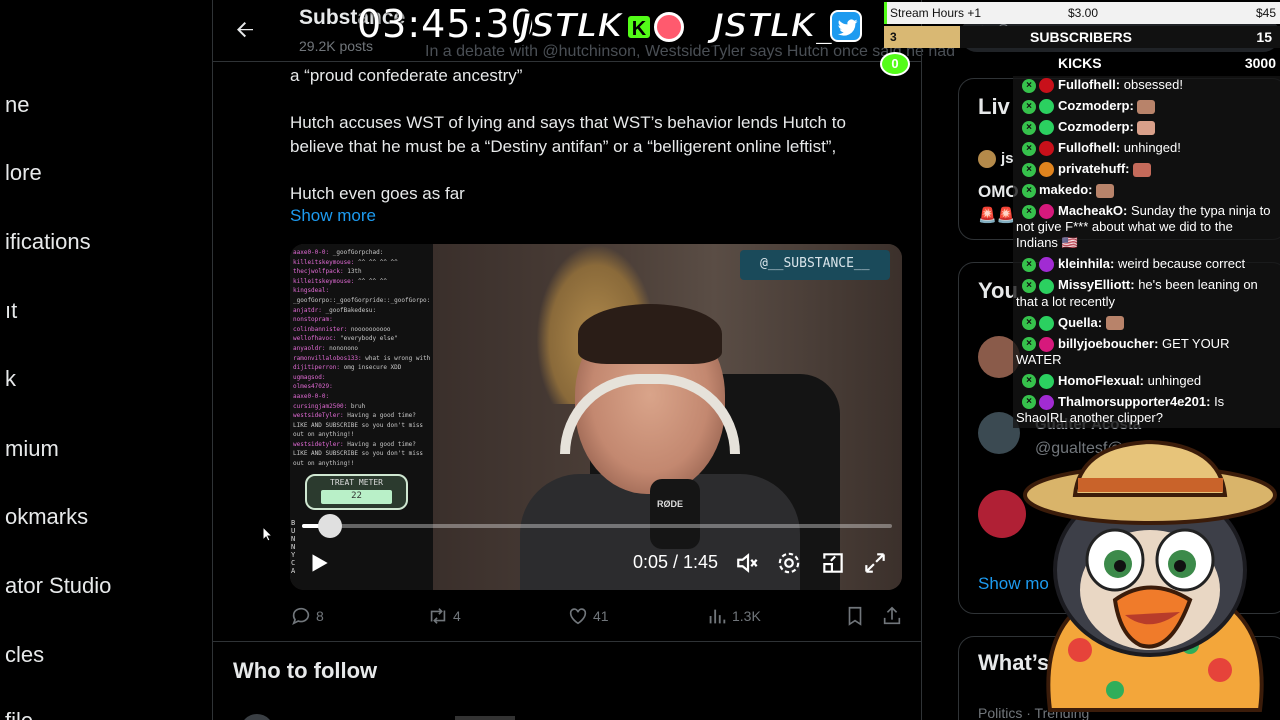  Describe the element at coordinates (370, 329) in the screenshot. I see `video-chat-text: noooooooooo` at that location.